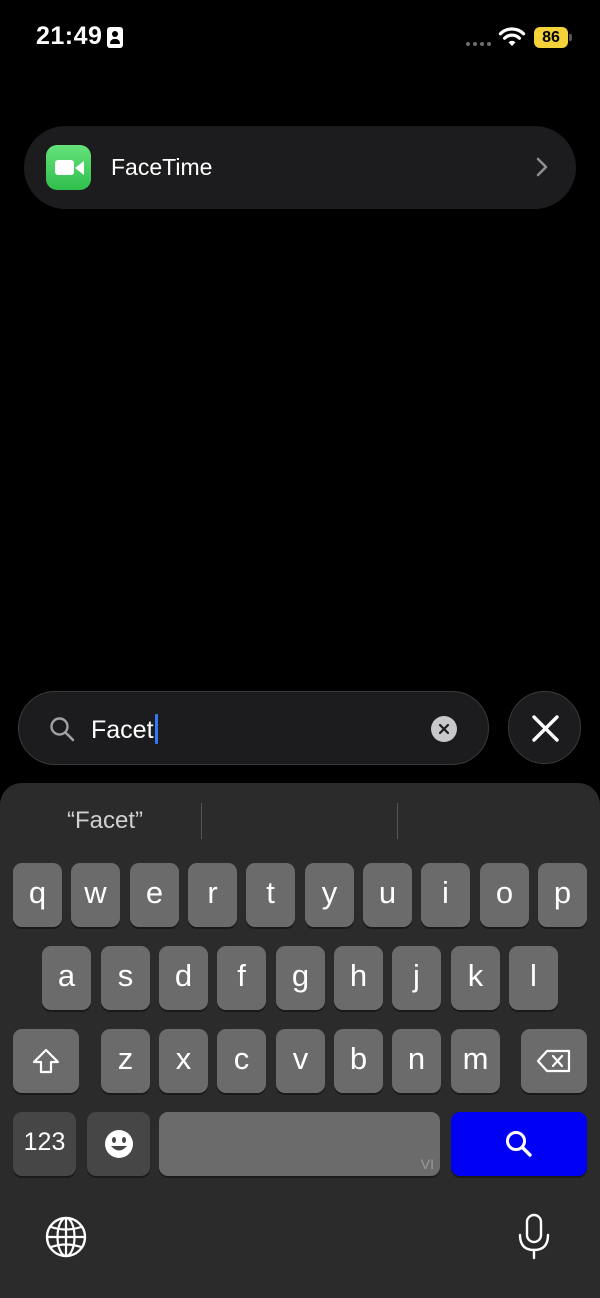 This screenshot has width=600, height=1298. I want to click on key-j: j, so click(416, 978).